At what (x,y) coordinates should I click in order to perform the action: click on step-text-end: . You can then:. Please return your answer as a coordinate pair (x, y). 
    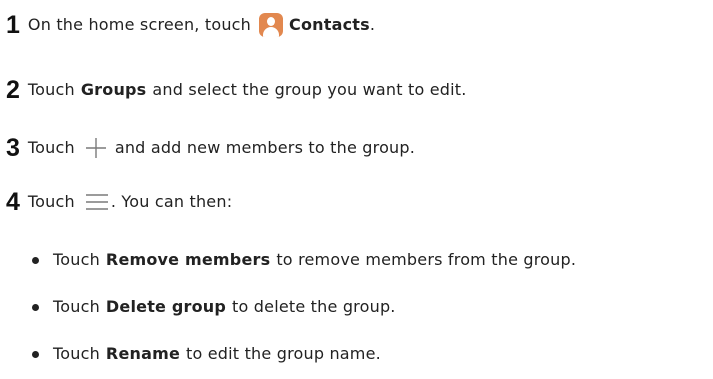
    Looking at the image, I should click on (171, 201).